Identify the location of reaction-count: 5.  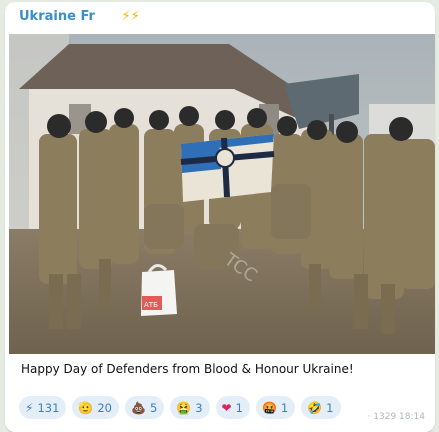
(153, 407).